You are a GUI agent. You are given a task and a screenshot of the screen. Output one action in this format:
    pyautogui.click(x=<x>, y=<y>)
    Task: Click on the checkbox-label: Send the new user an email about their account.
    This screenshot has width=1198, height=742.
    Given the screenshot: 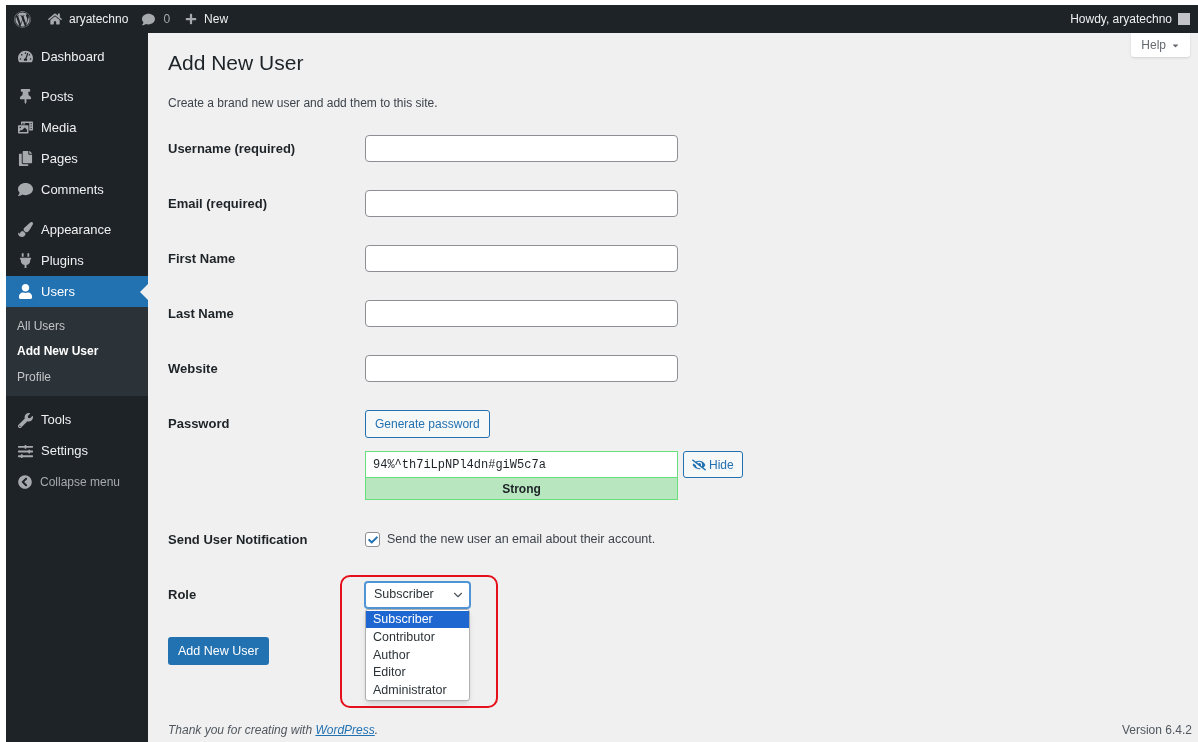 What is the action you would take?
    pyautogui.click(x=521, y=540)
    